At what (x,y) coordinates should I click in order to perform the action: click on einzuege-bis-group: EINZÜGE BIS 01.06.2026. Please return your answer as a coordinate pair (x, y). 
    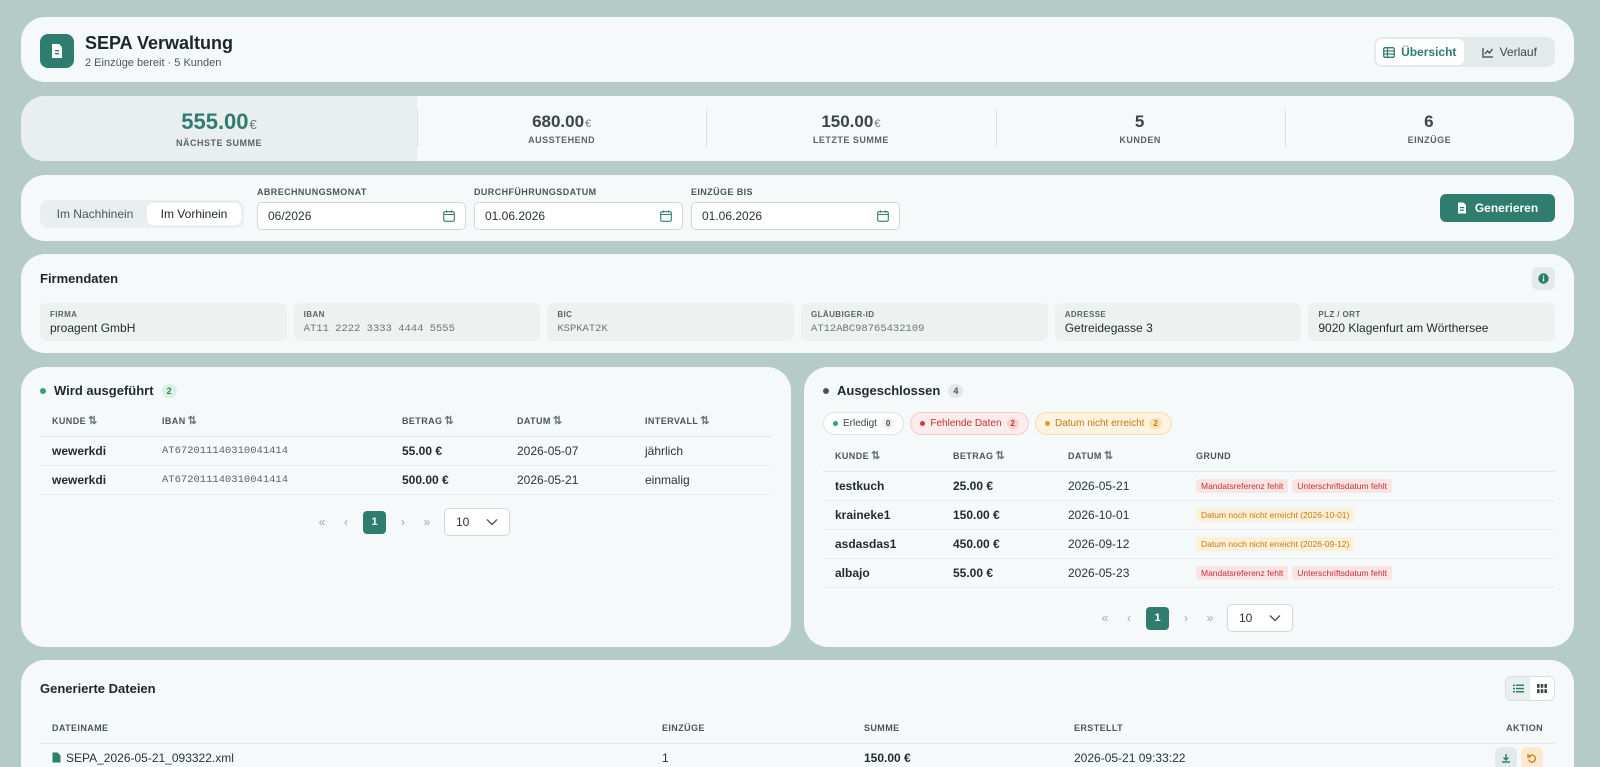
    Looking at the image, I should click on (795, 208).